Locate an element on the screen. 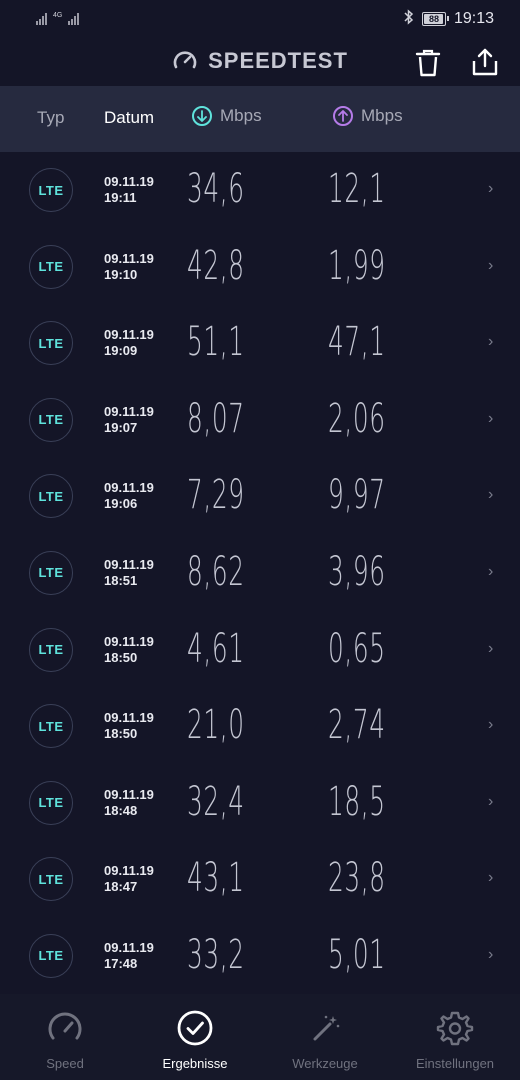 This screenshot has height=1080, width=520. network-type-label: 4G is located at coordinates (58, 15).